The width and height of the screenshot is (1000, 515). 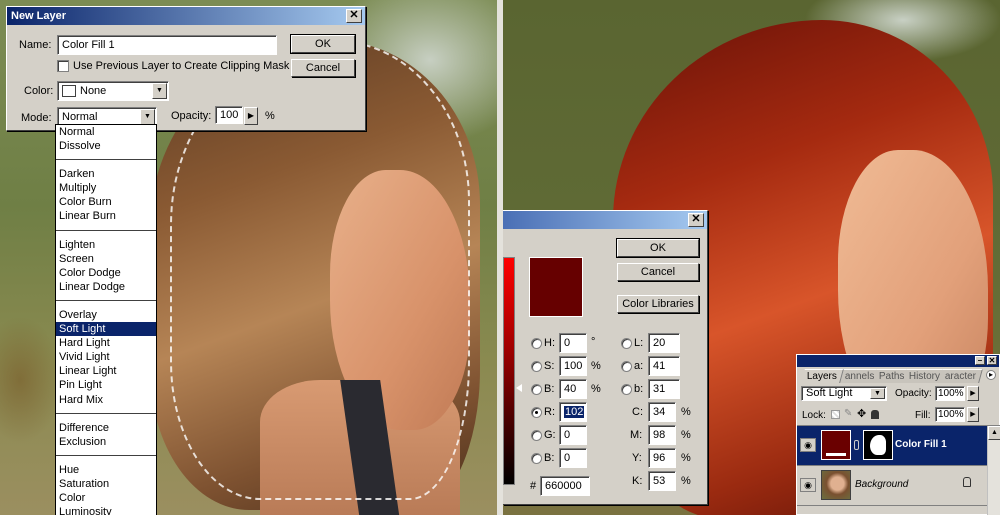 What do you see at coordinates (991, 375) in the screenshot?
I see `panel-menu-icon: ▸` at bounding box center [991, 375].